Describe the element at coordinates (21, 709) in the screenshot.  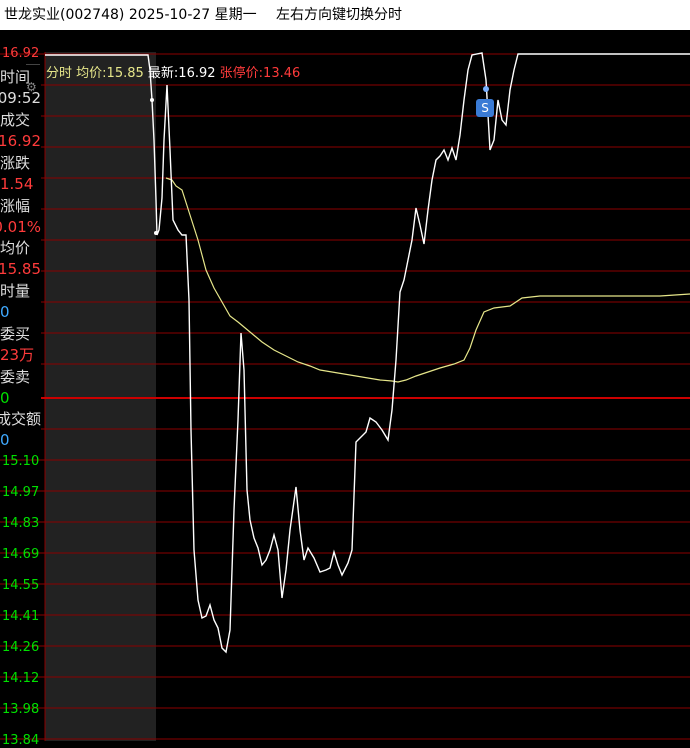
I see `y-tick-label: 13.98` at that location.